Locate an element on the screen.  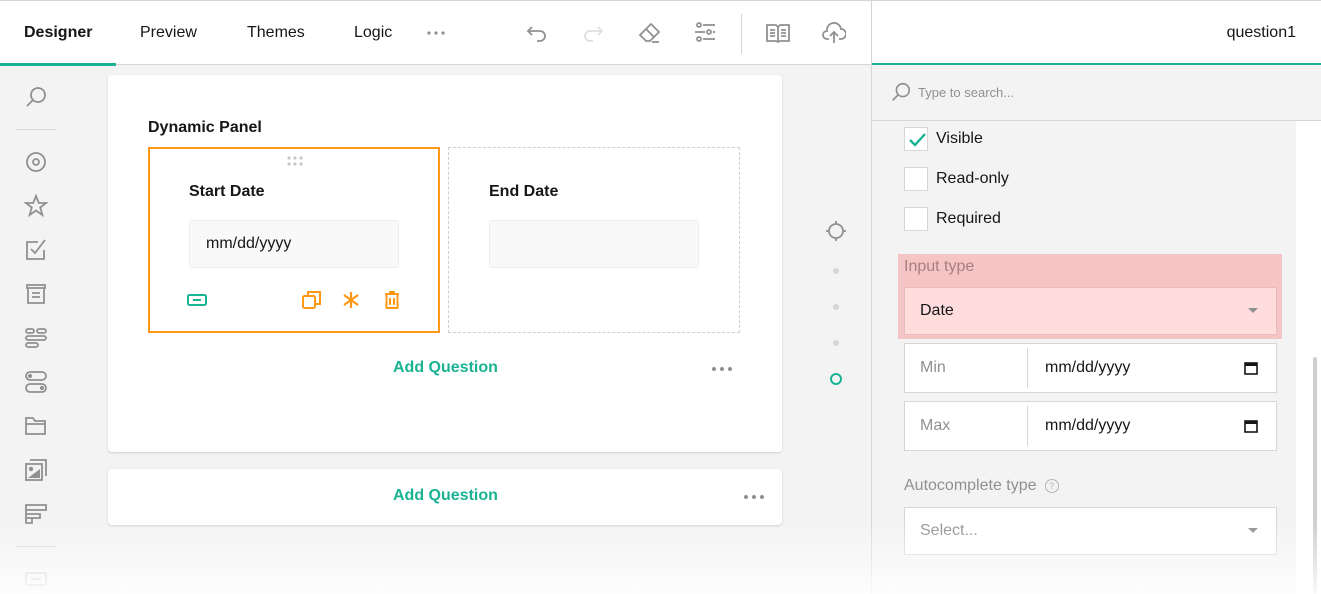
question-end-date: End Date is located at coordinates (594, 240).